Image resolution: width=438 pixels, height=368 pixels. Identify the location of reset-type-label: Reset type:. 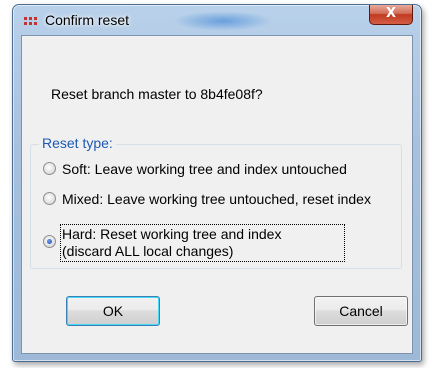
(77, 143).